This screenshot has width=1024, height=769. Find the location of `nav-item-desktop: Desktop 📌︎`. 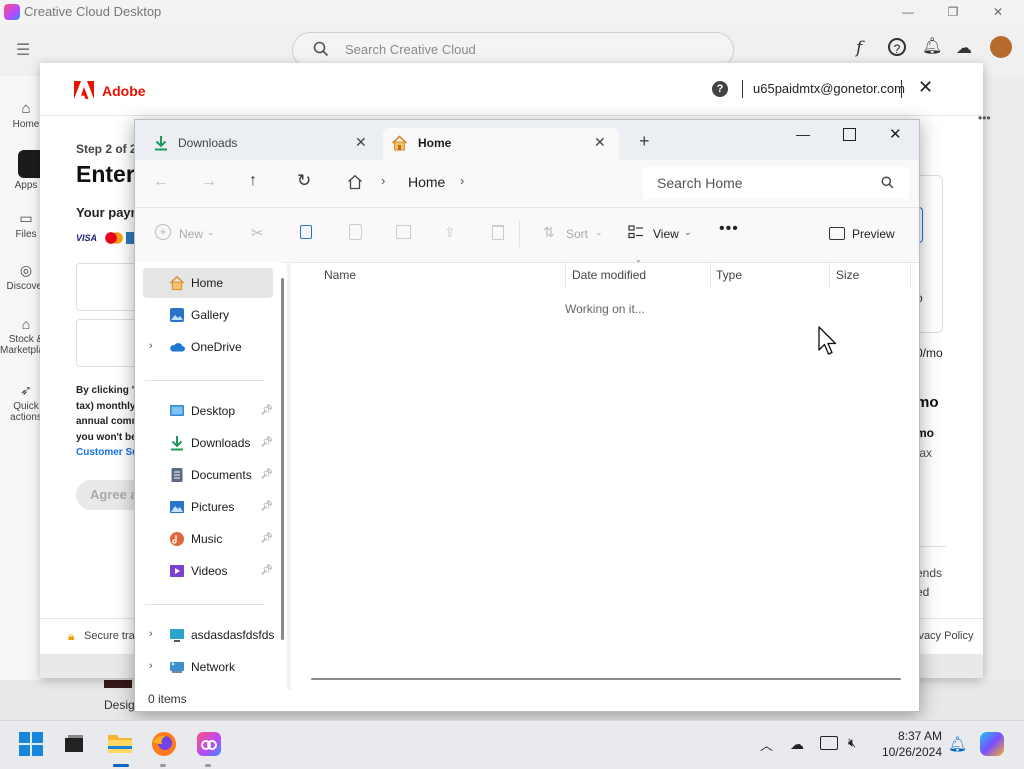

nav-item-desktop: Desktop 📌︎ is located at coordinates (208, 411).